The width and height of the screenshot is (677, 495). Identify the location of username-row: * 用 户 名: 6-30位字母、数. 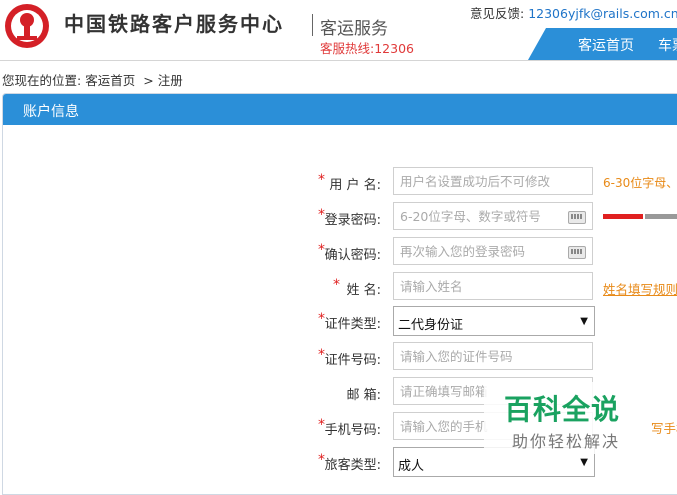
(338, 182).